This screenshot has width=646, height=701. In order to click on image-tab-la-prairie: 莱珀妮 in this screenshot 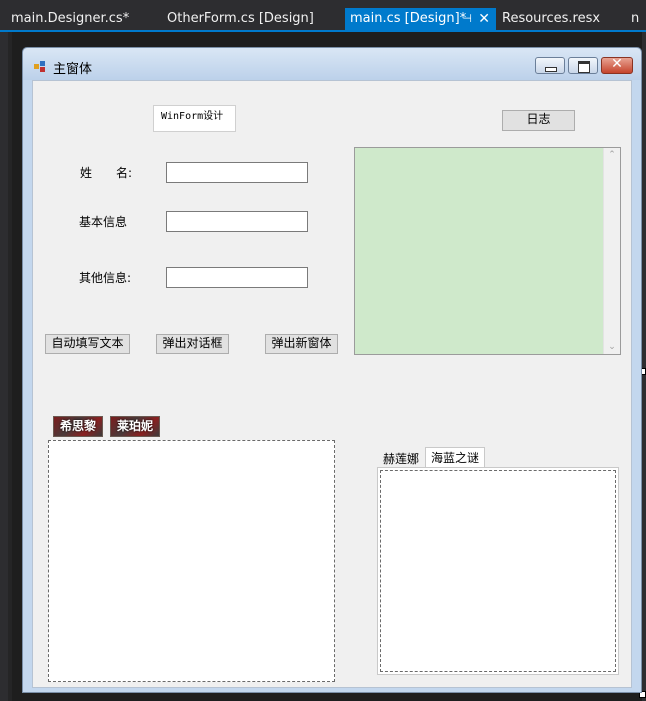, I will do `click(135, 426)`.